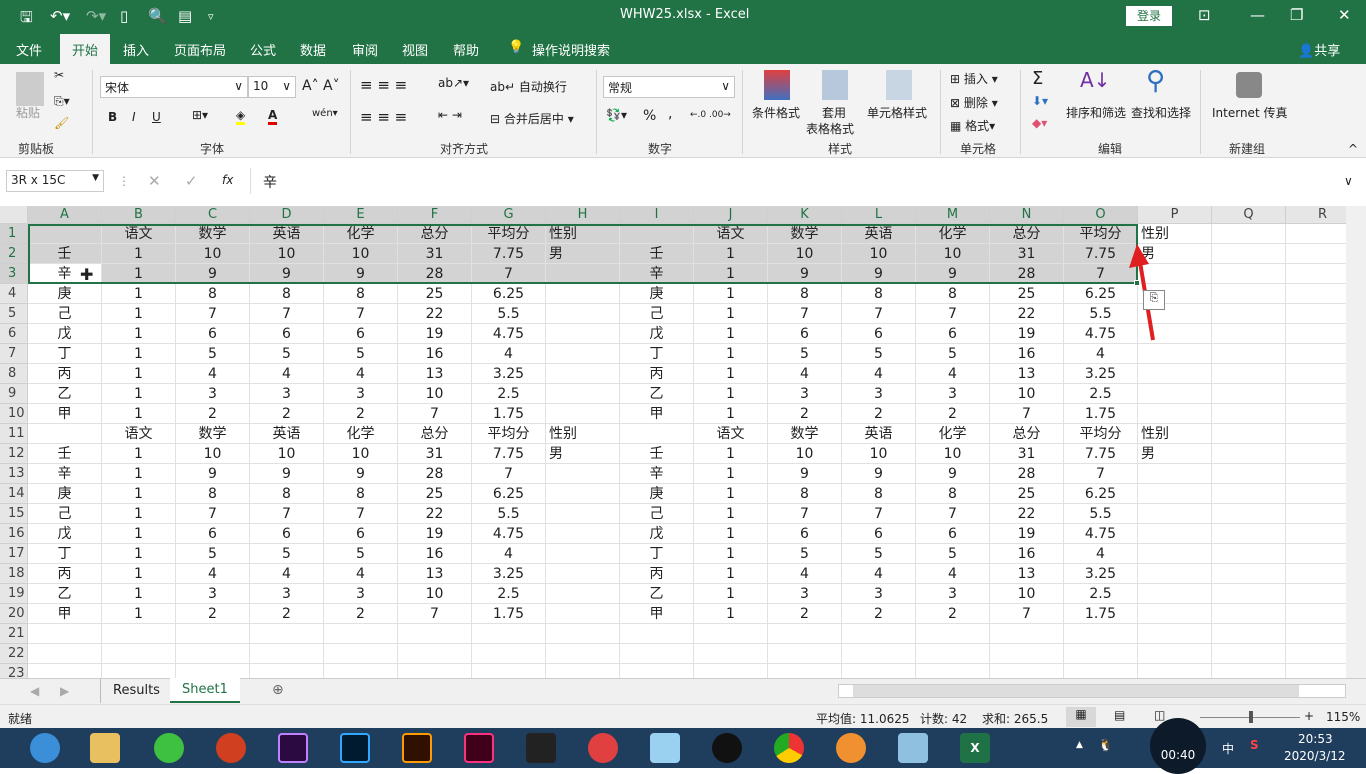 Image resolution: width=1366 pixels, height=774 pixels. What do you see at coordinates (361, 594) in the screenshot?
I see `cell-E19: 3` at bounding box center [361, 594].